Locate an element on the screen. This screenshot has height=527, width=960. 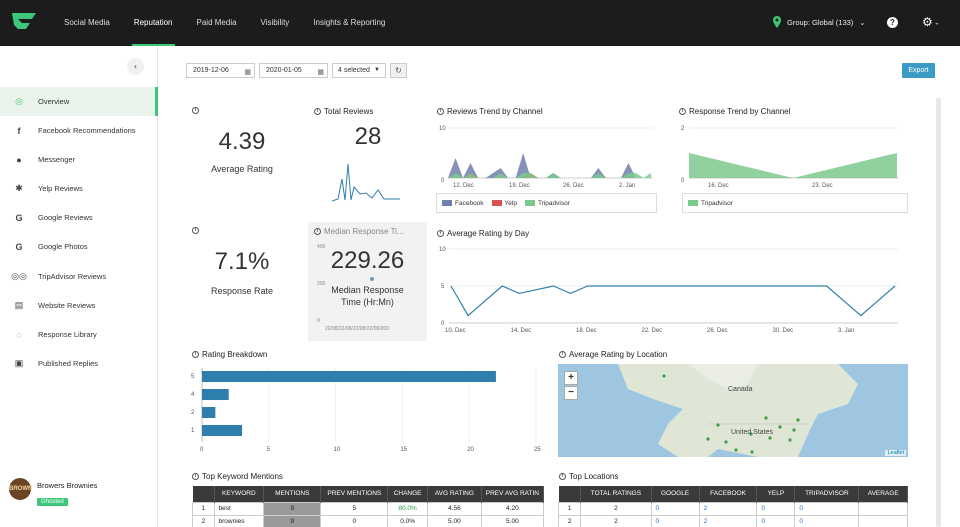
legend-yelp: Yelp is located at coordinates (504, 203).